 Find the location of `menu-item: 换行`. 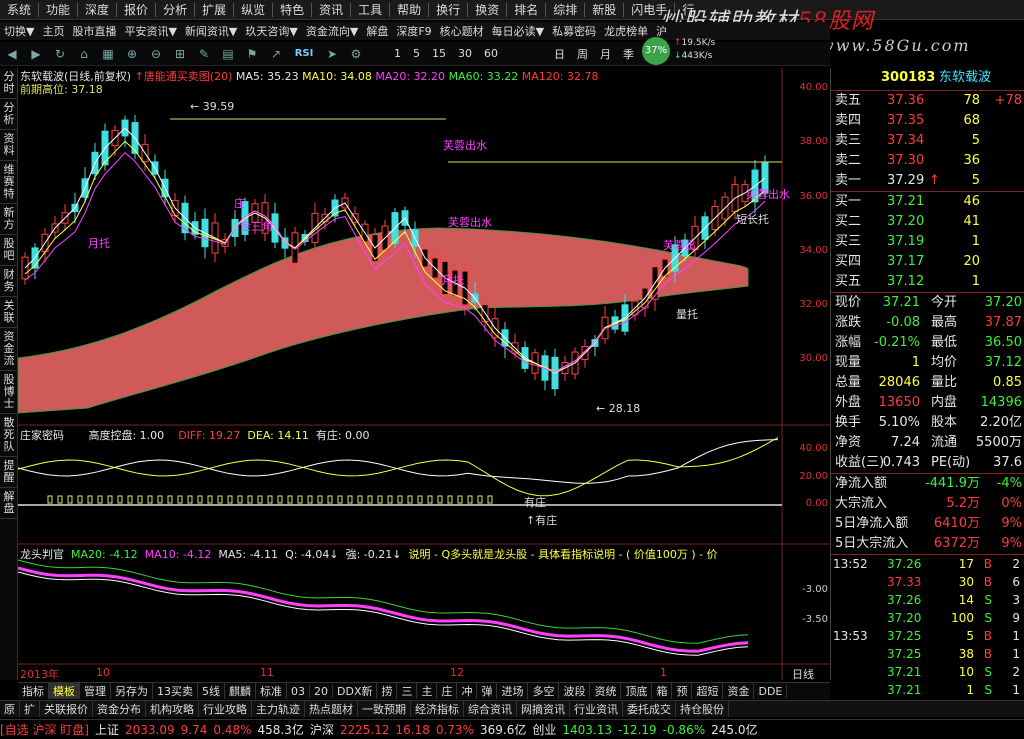

menu-item: 换行 is located at coordinates (448, 10).